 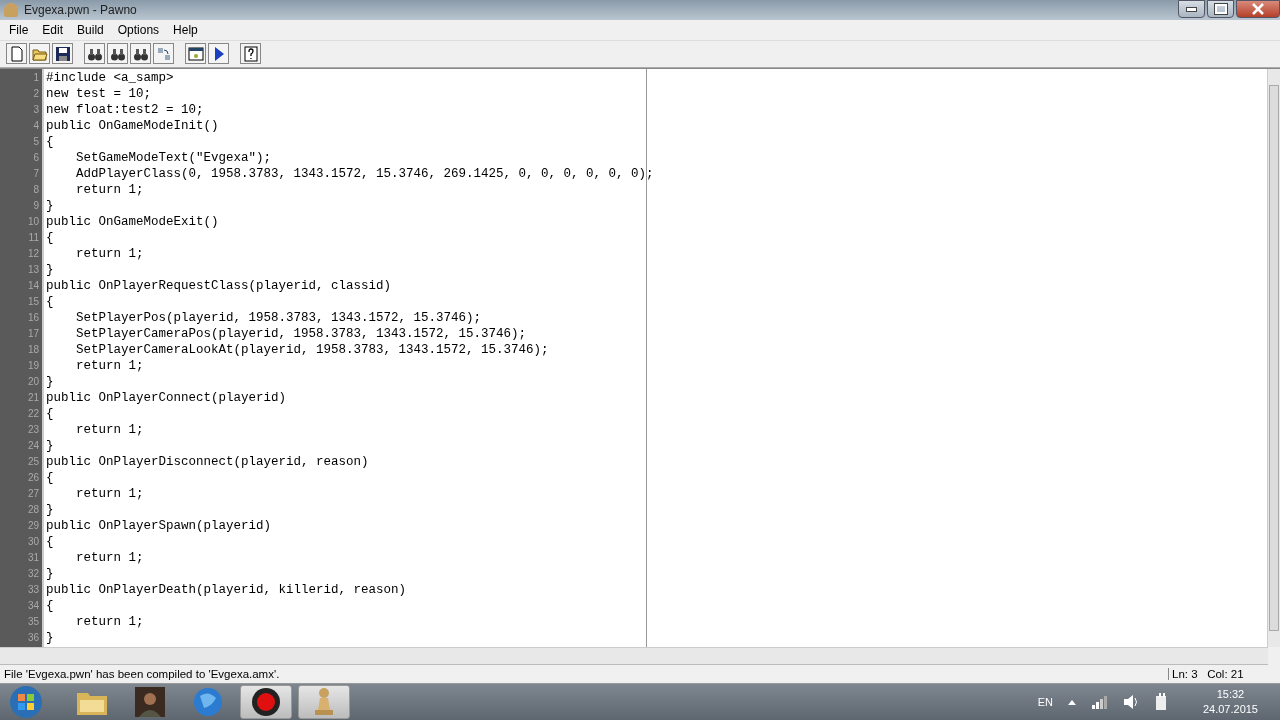 I want to click on save-icon, so click(x=62, y=53).